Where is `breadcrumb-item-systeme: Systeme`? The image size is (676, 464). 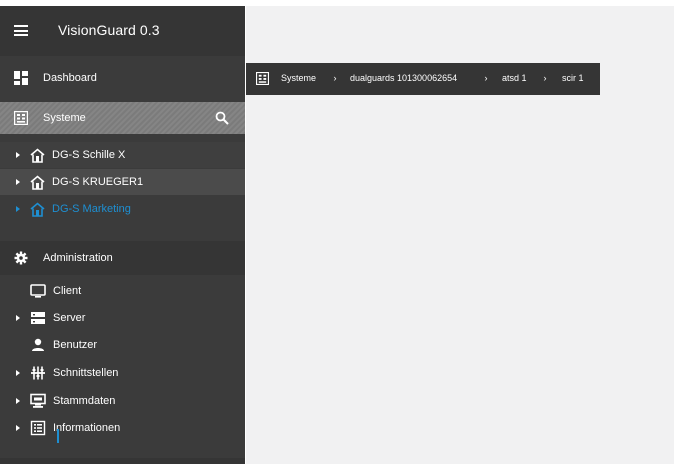
breadcrumb-item-systeme: Systeme is located at coordinates (298, 78).